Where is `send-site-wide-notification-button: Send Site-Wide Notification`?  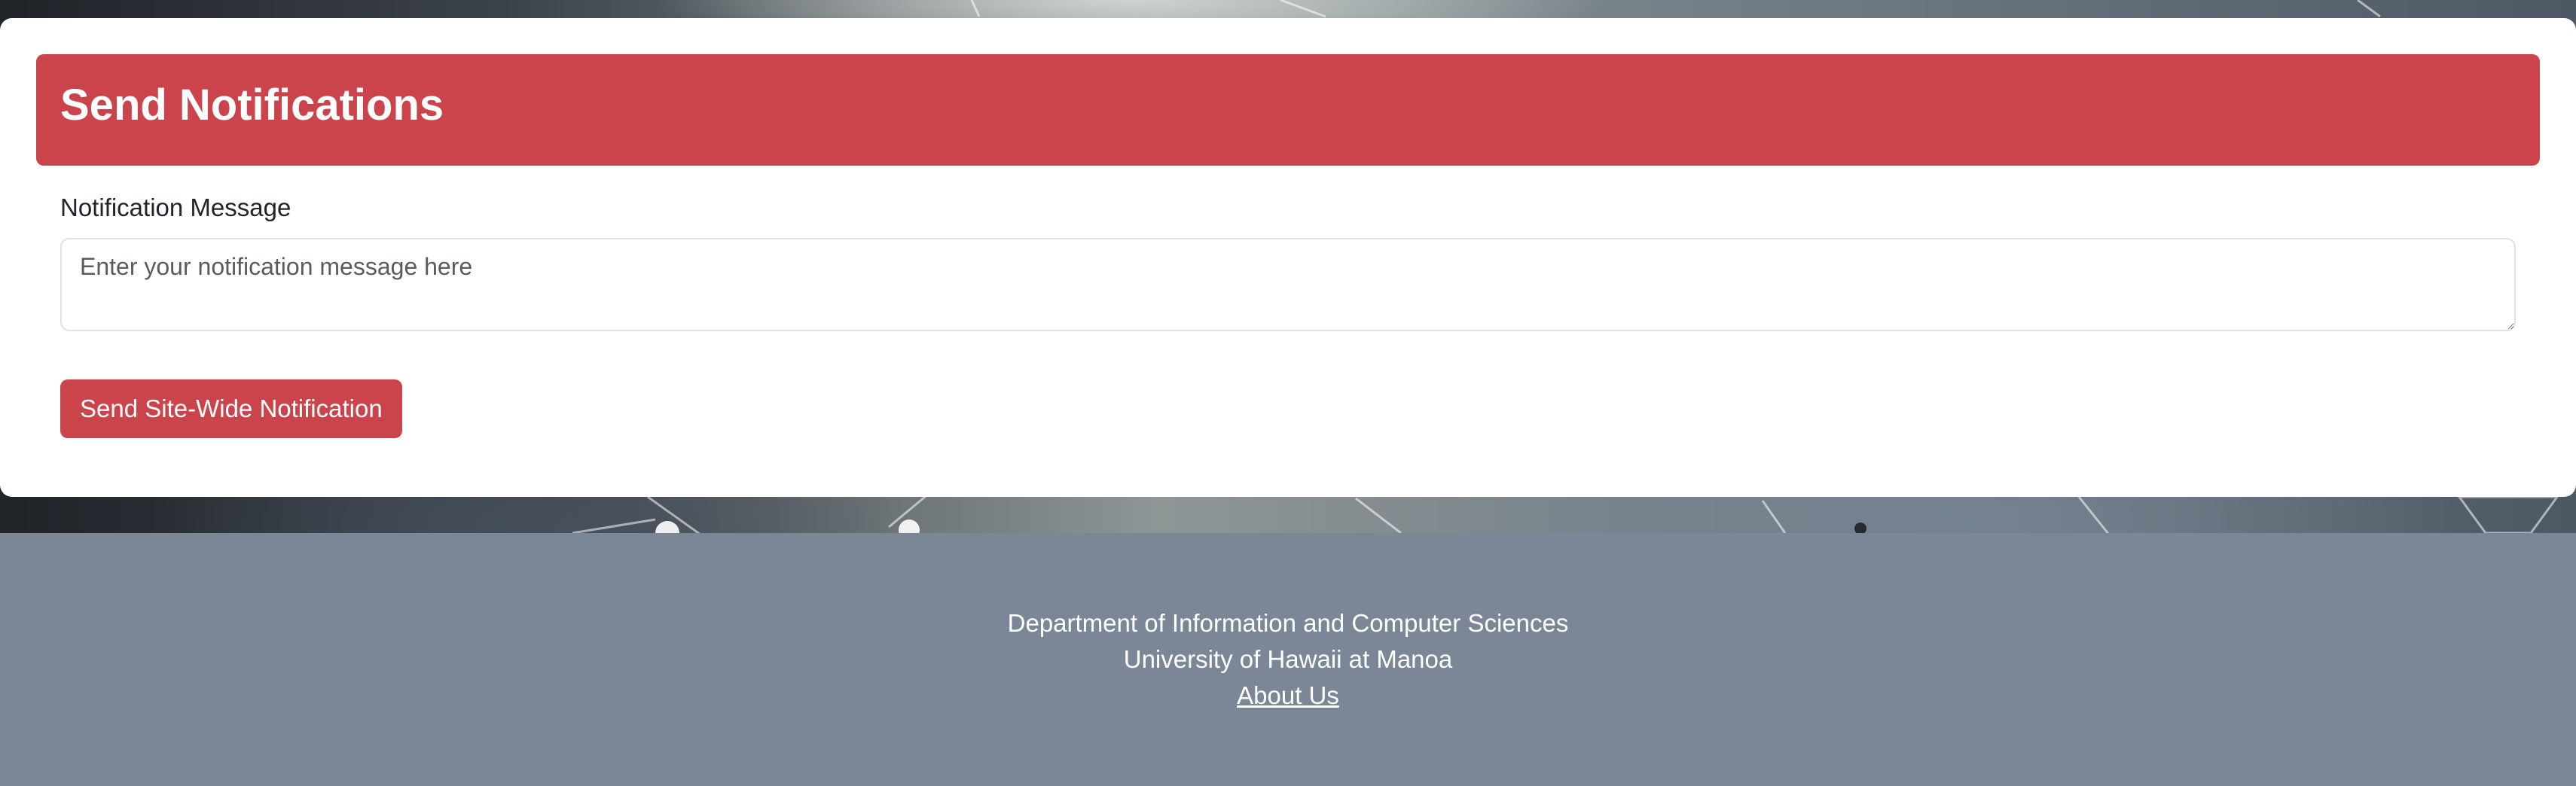 send-site-wide-notification-button: Send Site-Wide Notification is located at coordinates (231, 408).